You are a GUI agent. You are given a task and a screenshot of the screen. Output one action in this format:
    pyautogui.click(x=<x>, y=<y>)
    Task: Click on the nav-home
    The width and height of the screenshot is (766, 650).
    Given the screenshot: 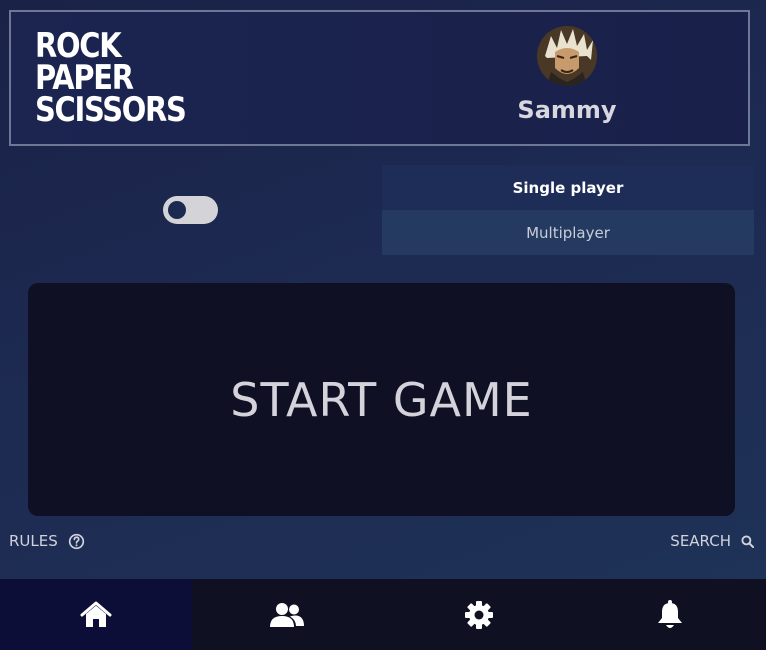 What is the action you would take?
    pyautogui.click(x=96, y=614)
    